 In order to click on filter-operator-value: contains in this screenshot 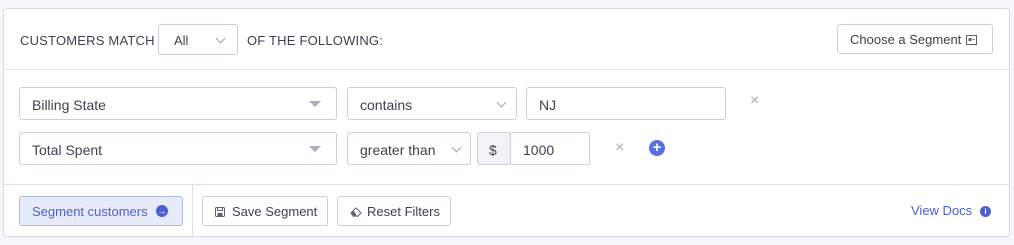, I will do `click(386, 105)`.